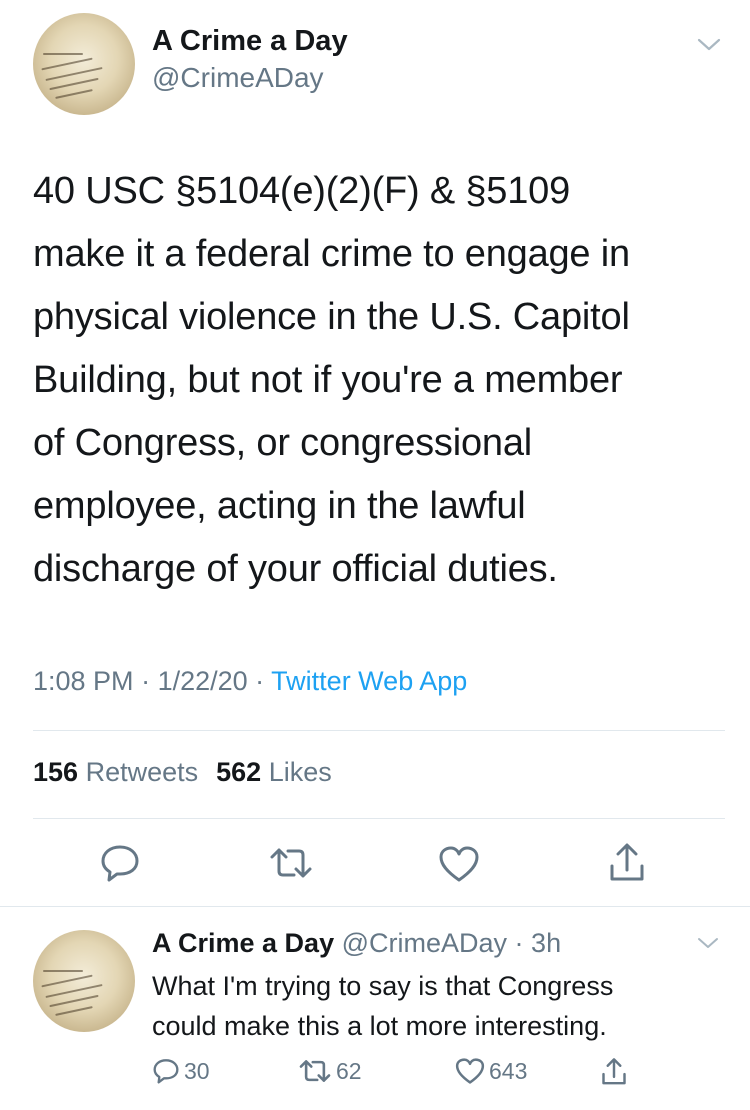  Describe the element at coordinates (243, 943) in the screenshot. I see `reply-author-name: A Crime a Day` at that location.